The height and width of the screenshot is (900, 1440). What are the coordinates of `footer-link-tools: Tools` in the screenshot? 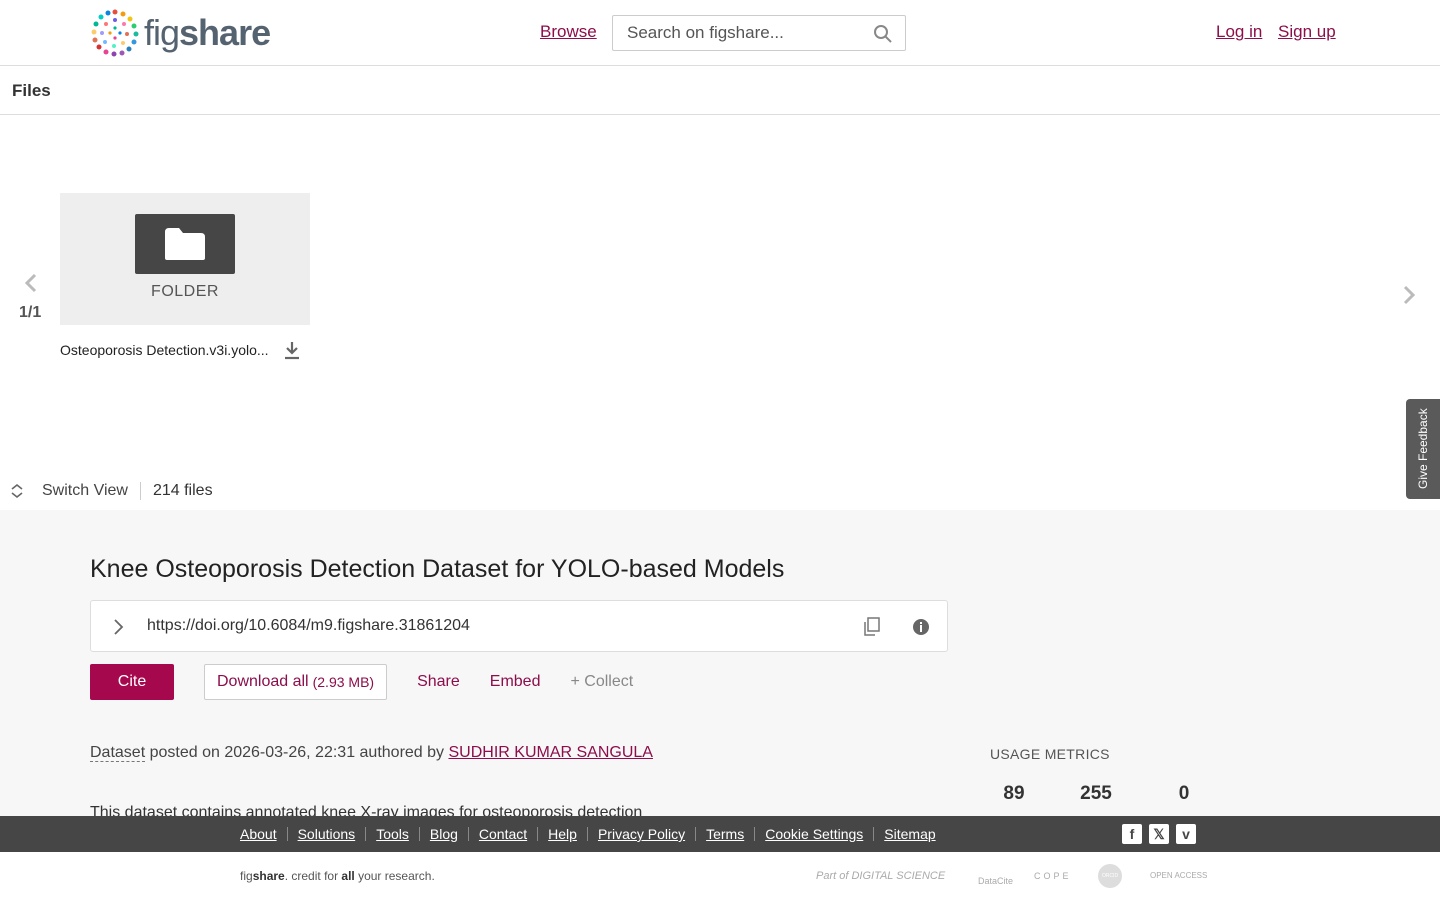 It's located at (392, 834).